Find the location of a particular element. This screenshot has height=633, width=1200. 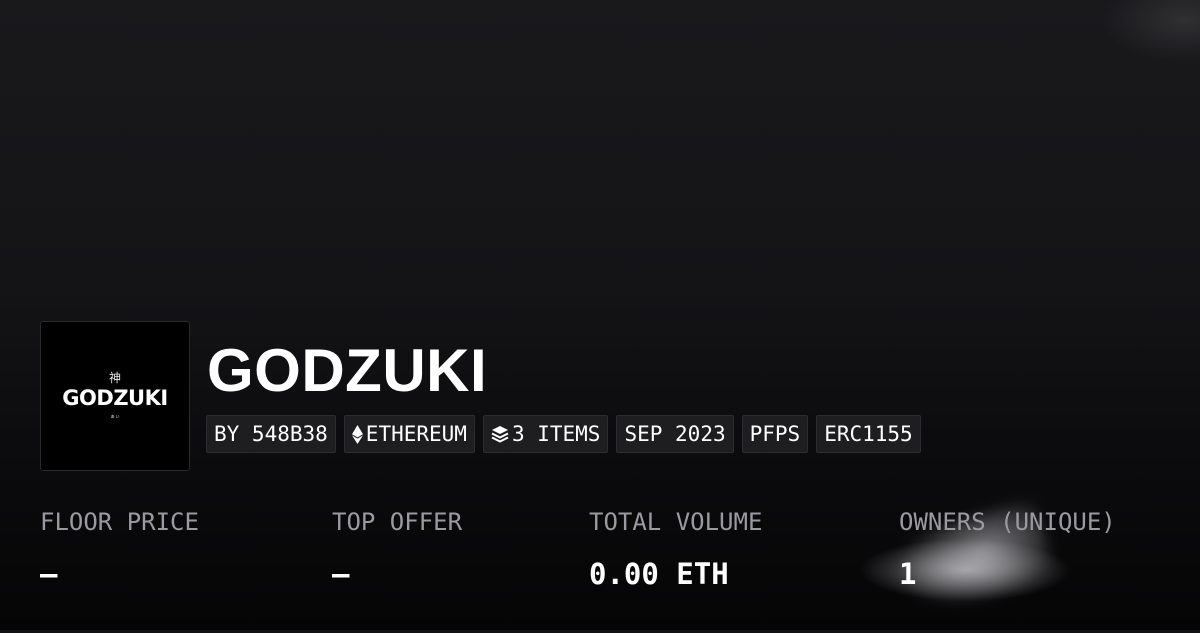

stat-top-offer: TOP OFFER – is located at coordinates (397, 549).